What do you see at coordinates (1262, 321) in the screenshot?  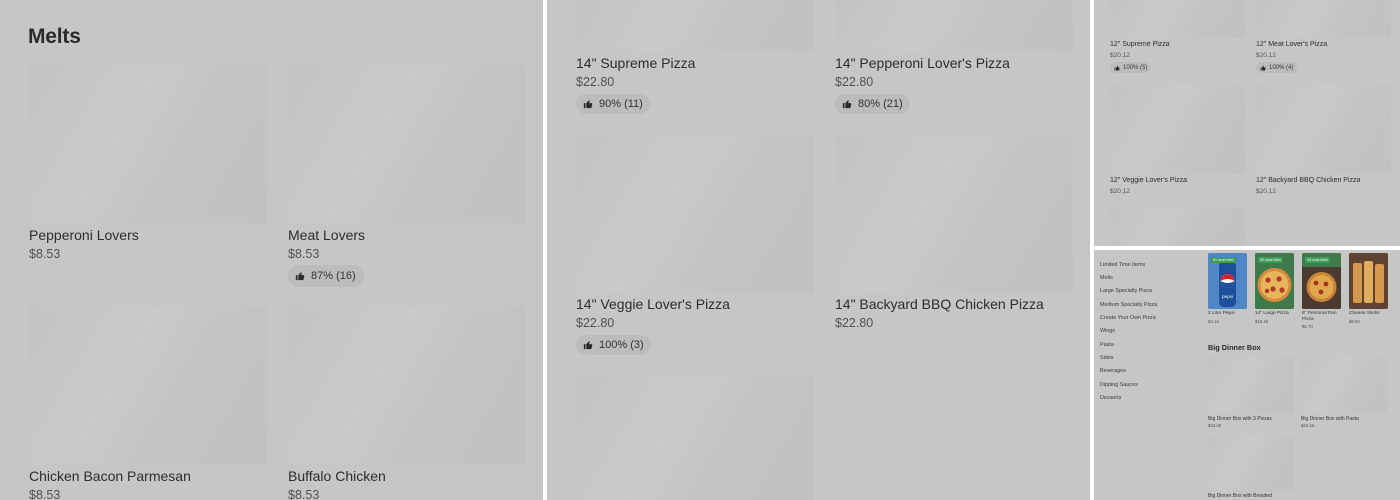 I see `featured-item-price: $18.46` at bounding box center [1262, 321].